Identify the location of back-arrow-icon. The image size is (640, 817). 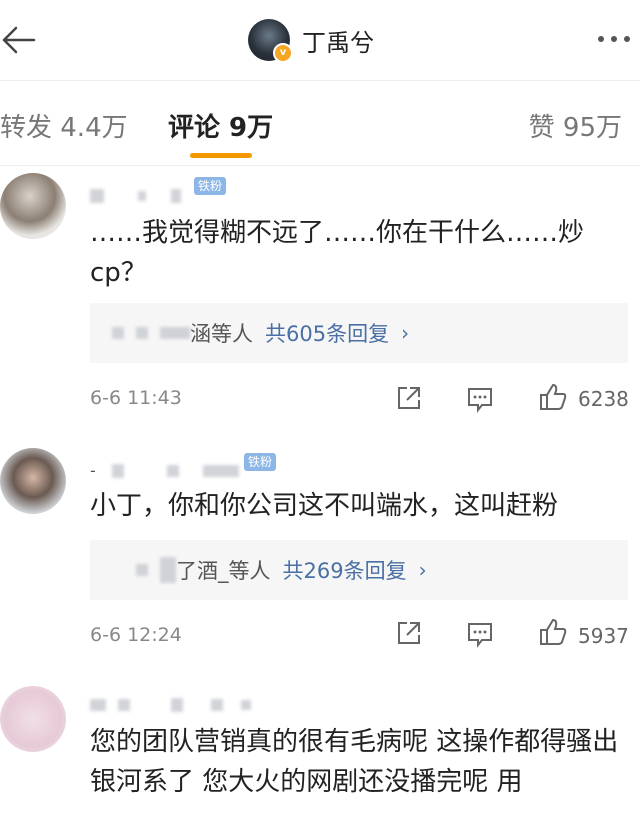
(21, 40).